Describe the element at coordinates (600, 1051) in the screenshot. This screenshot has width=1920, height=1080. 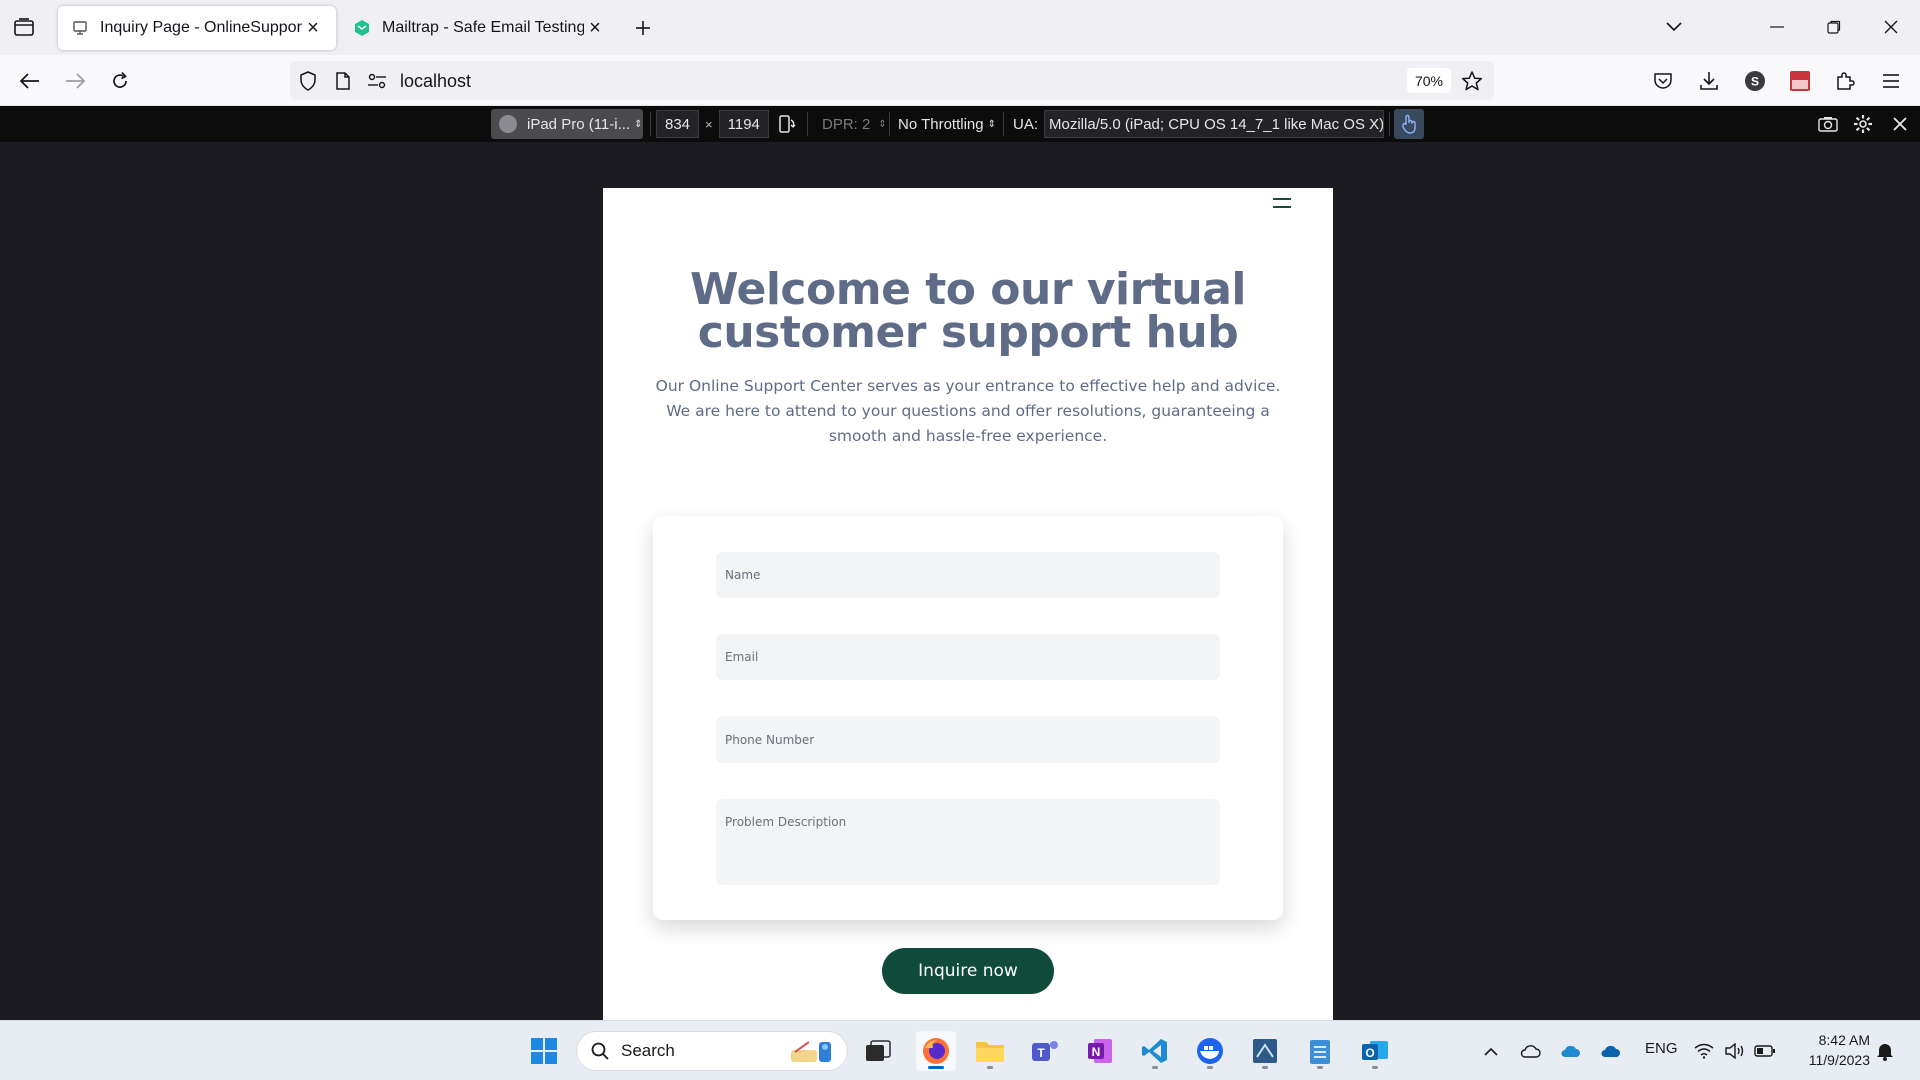
I see `search-icon` at that location.